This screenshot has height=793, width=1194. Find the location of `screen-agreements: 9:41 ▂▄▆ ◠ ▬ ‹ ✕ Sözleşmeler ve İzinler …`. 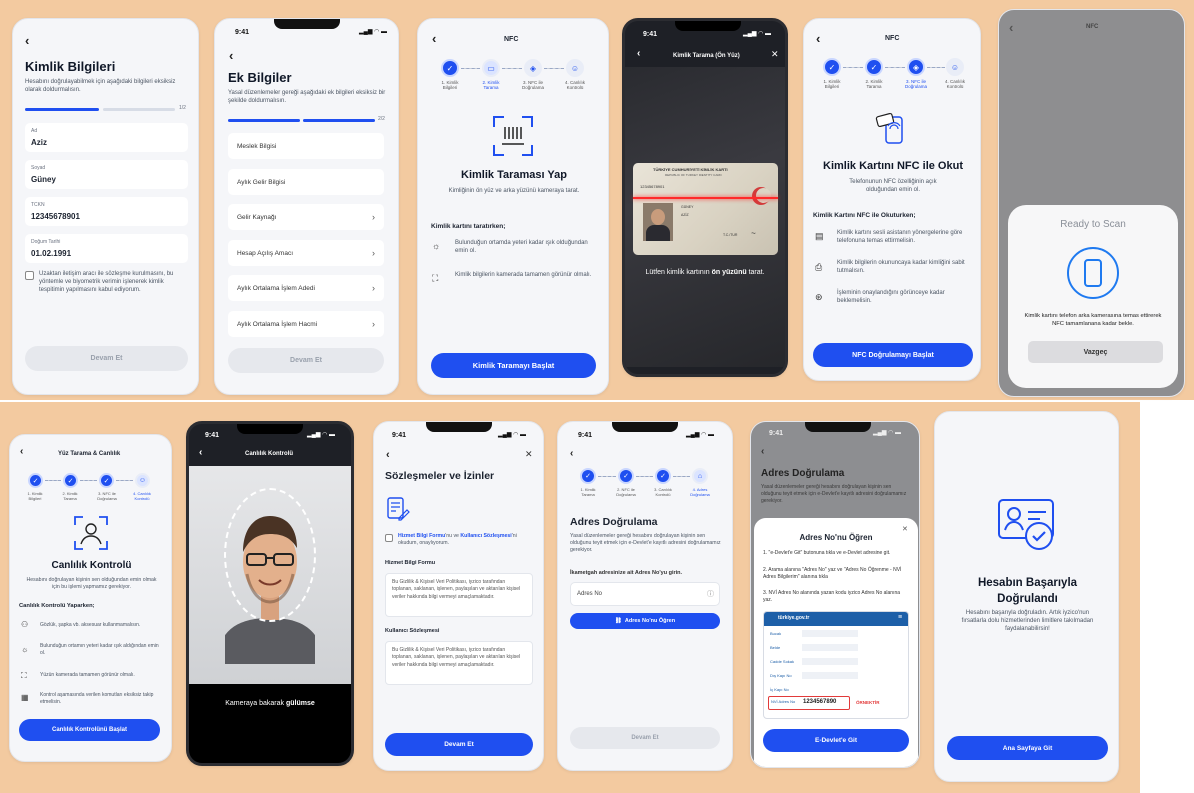

screen-agreements: 9:41 ▂▄▆ ◠ ▬ ‹ ✕ Sözleşmeler ve İzinler … is located at coordinates (458, 596).